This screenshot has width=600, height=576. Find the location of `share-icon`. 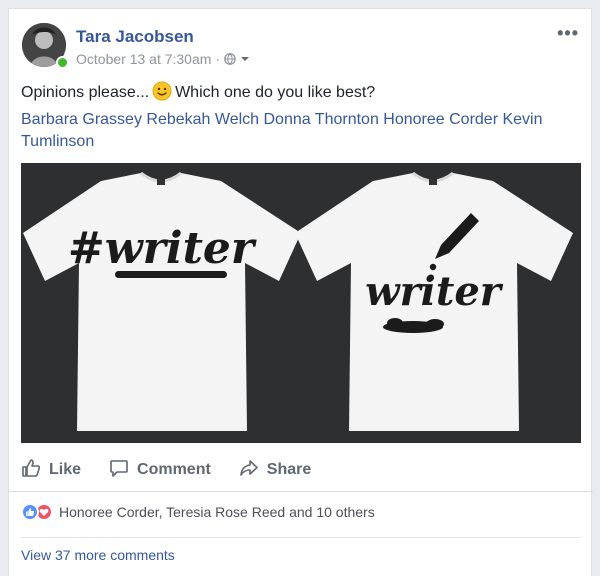

share-icon is located at coordinates (249, 470).